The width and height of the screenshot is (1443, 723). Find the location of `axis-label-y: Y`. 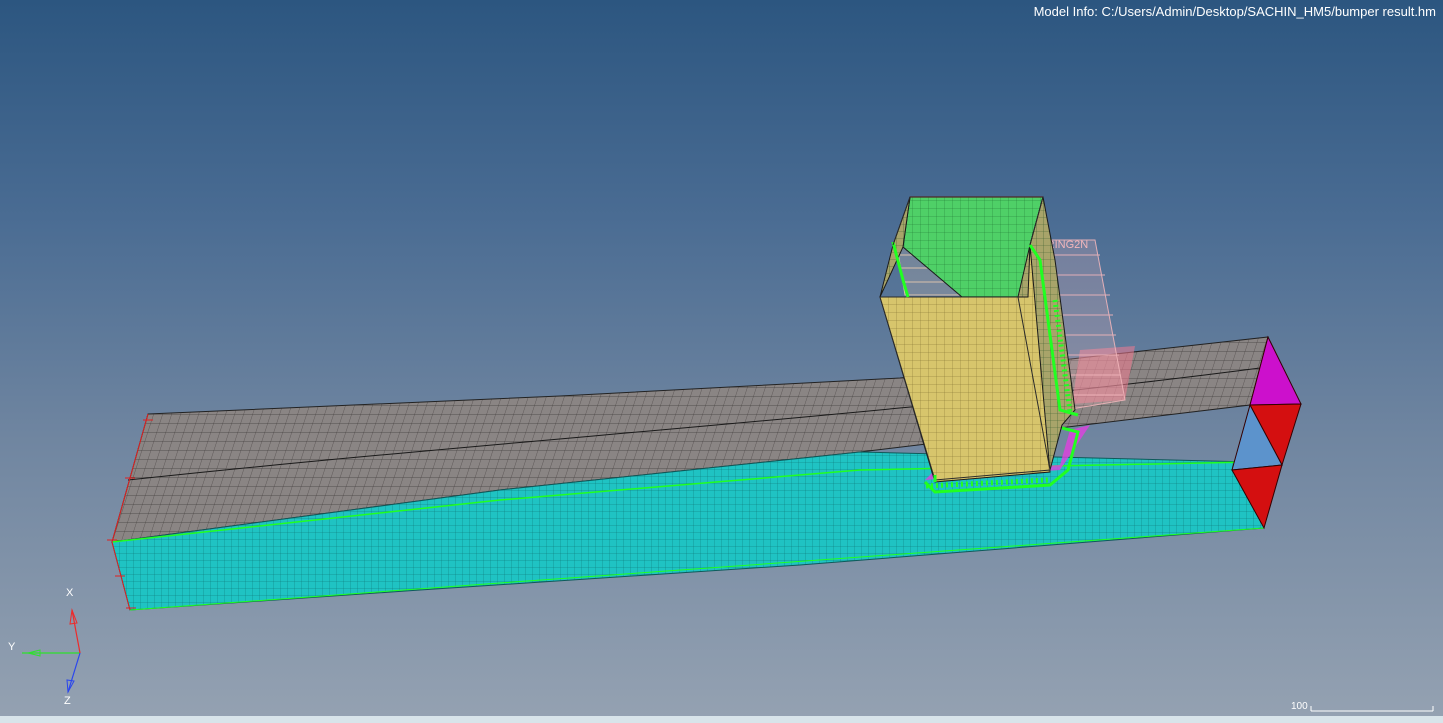

axis-label-y: Y is located at coordinates (12, 647).